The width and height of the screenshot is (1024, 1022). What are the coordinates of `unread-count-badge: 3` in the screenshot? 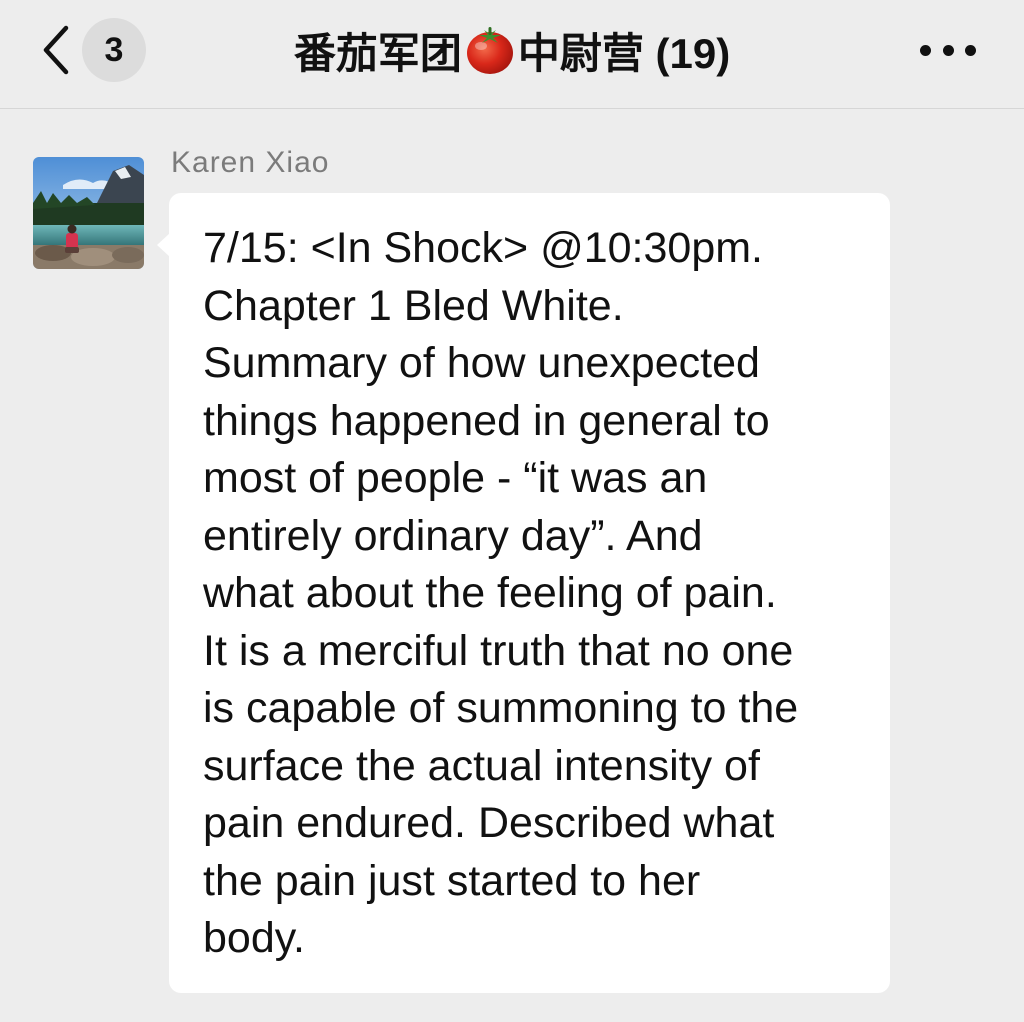 It's located at (114, 50).